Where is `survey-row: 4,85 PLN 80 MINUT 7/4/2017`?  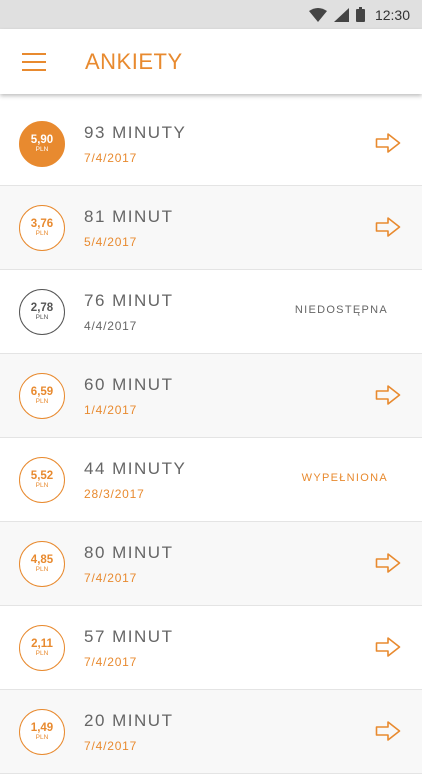 survey-row: 4,85 PLN 80 MINUT 7/4/2017 is located at coordinates (211, 564).